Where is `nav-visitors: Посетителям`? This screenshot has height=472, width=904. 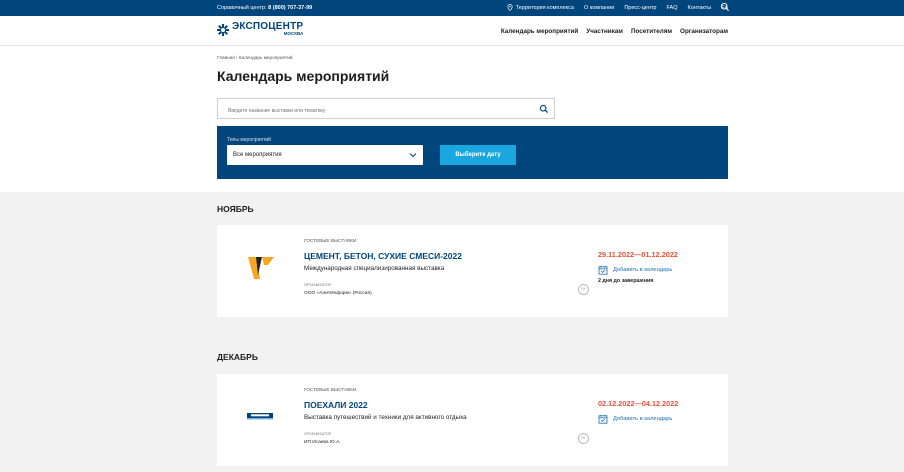 nav-visitors: Посетителям is located at coordinates (651, 31).